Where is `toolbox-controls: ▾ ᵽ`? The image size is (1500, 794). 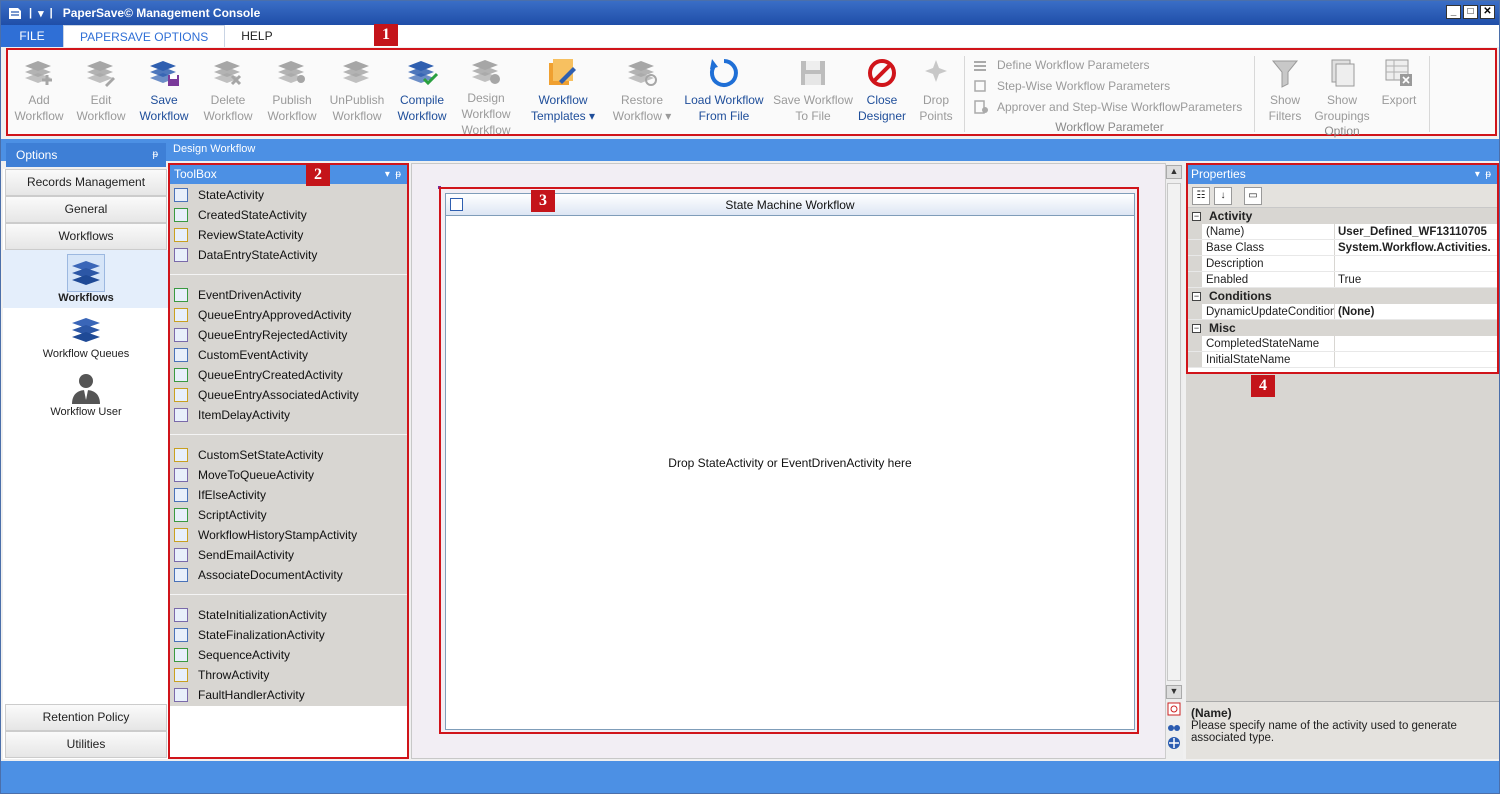 toolbox-controls: ▾ ᵽ is located at coordinates (393, 174).